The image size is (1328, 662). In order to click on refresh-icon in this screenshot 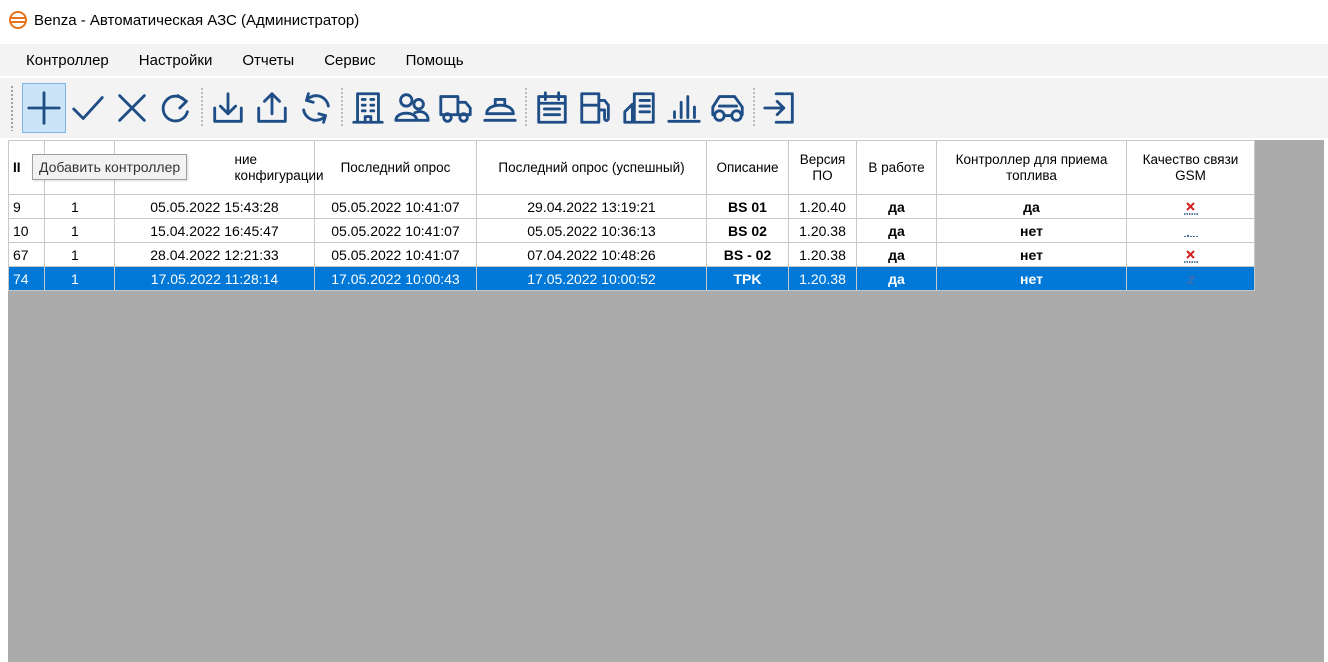, I will do `click(175, 108)`.